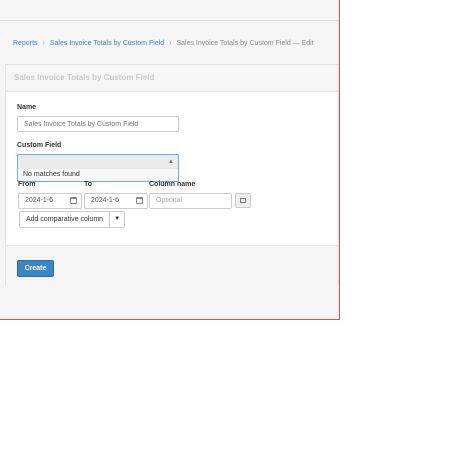 The width and height of the screenshot is (474, 456). What do you see at coordinates (84, 77) in the screenshot?
I see `panel-title: Sales Invoice Totals by Custom Field` at bounding box center [84, 77].